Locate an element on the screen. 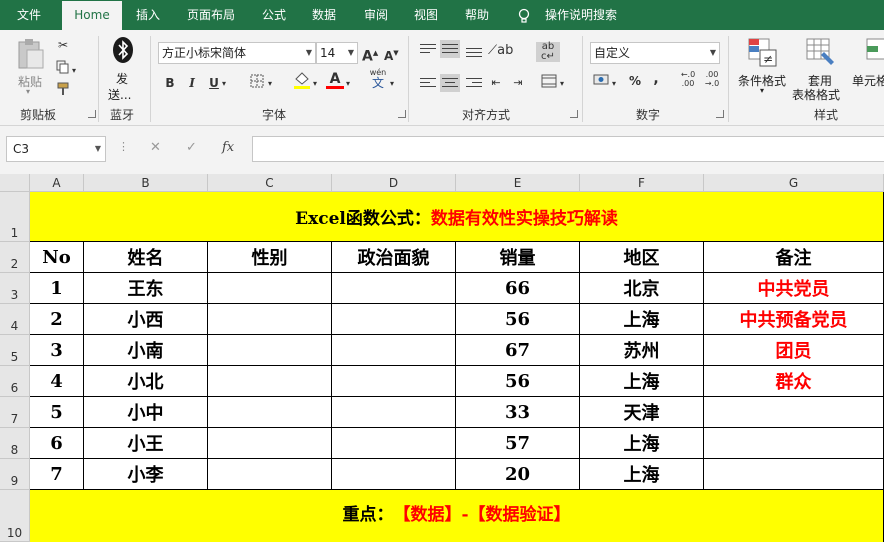 The image size is (884, 542). insert-function-icon: fx is located at coordinates (228, 147).